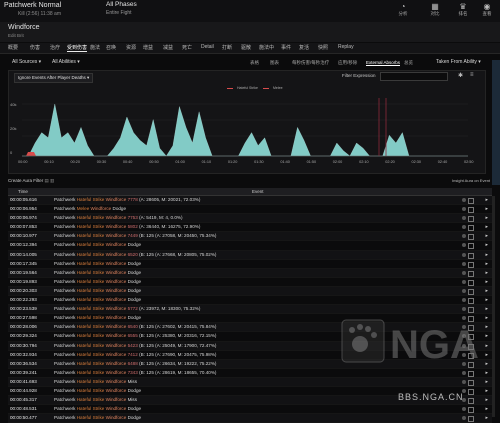 This screenshot has height=423, width=500. Describe the element at coordinates (310, 63) in the screenshot. I see `view-tab-2: 每秒伤害/每秒治疗` at that location.